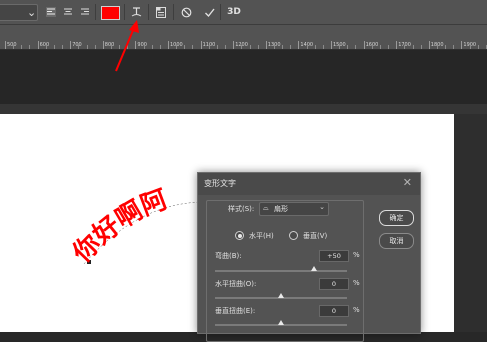 Image resolution: width=487 pixels, height=342 pixels. I want to click on pasteboard, so click(470, 223).